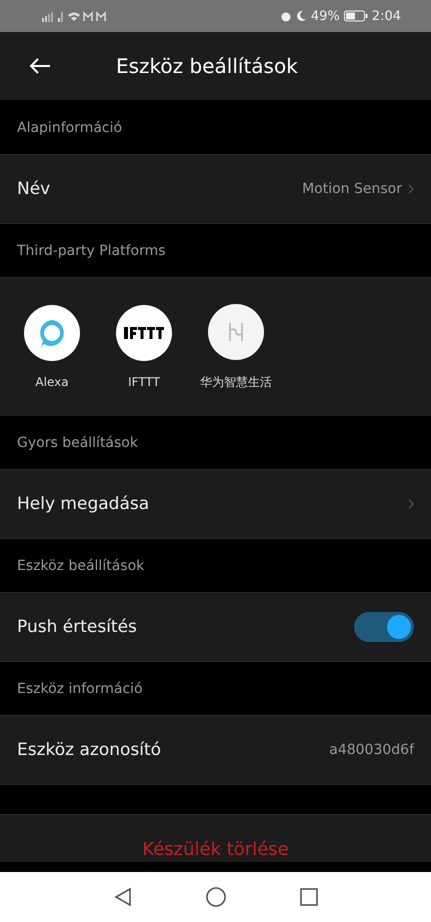 This screenshot has width=431, height=922. Describe the element at coordinates (207, 66) in the screenshot. I see `page-title: Eszköz beállítások` at that location.